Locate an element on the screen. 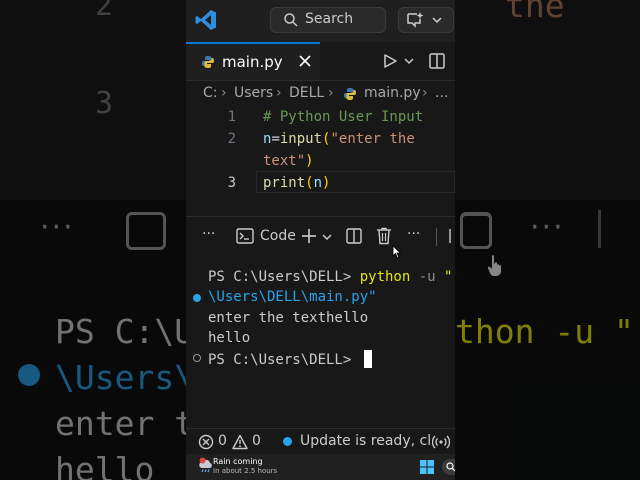 This screenshot has height=480, width=640. weather-icon is located at coordinates (206, 465).